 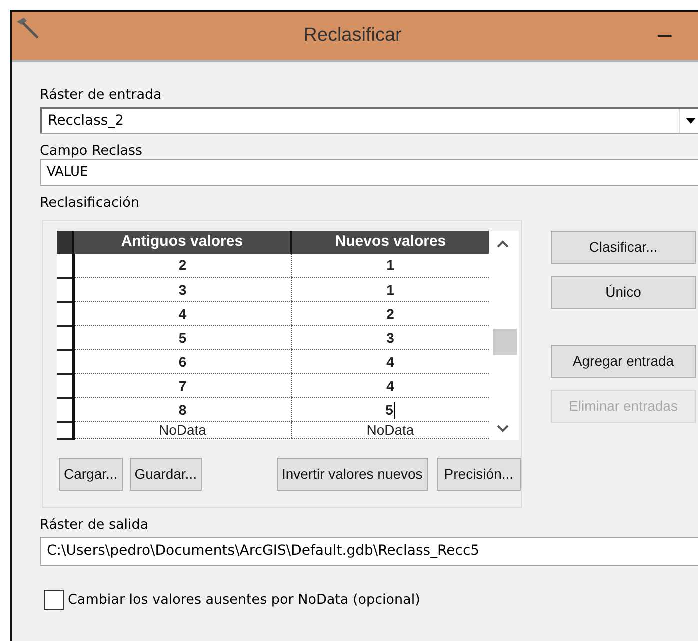 What do you see at coordinates (54, 600) in the screenshot?
I see `checkbox` at bounding box center [54, 600].